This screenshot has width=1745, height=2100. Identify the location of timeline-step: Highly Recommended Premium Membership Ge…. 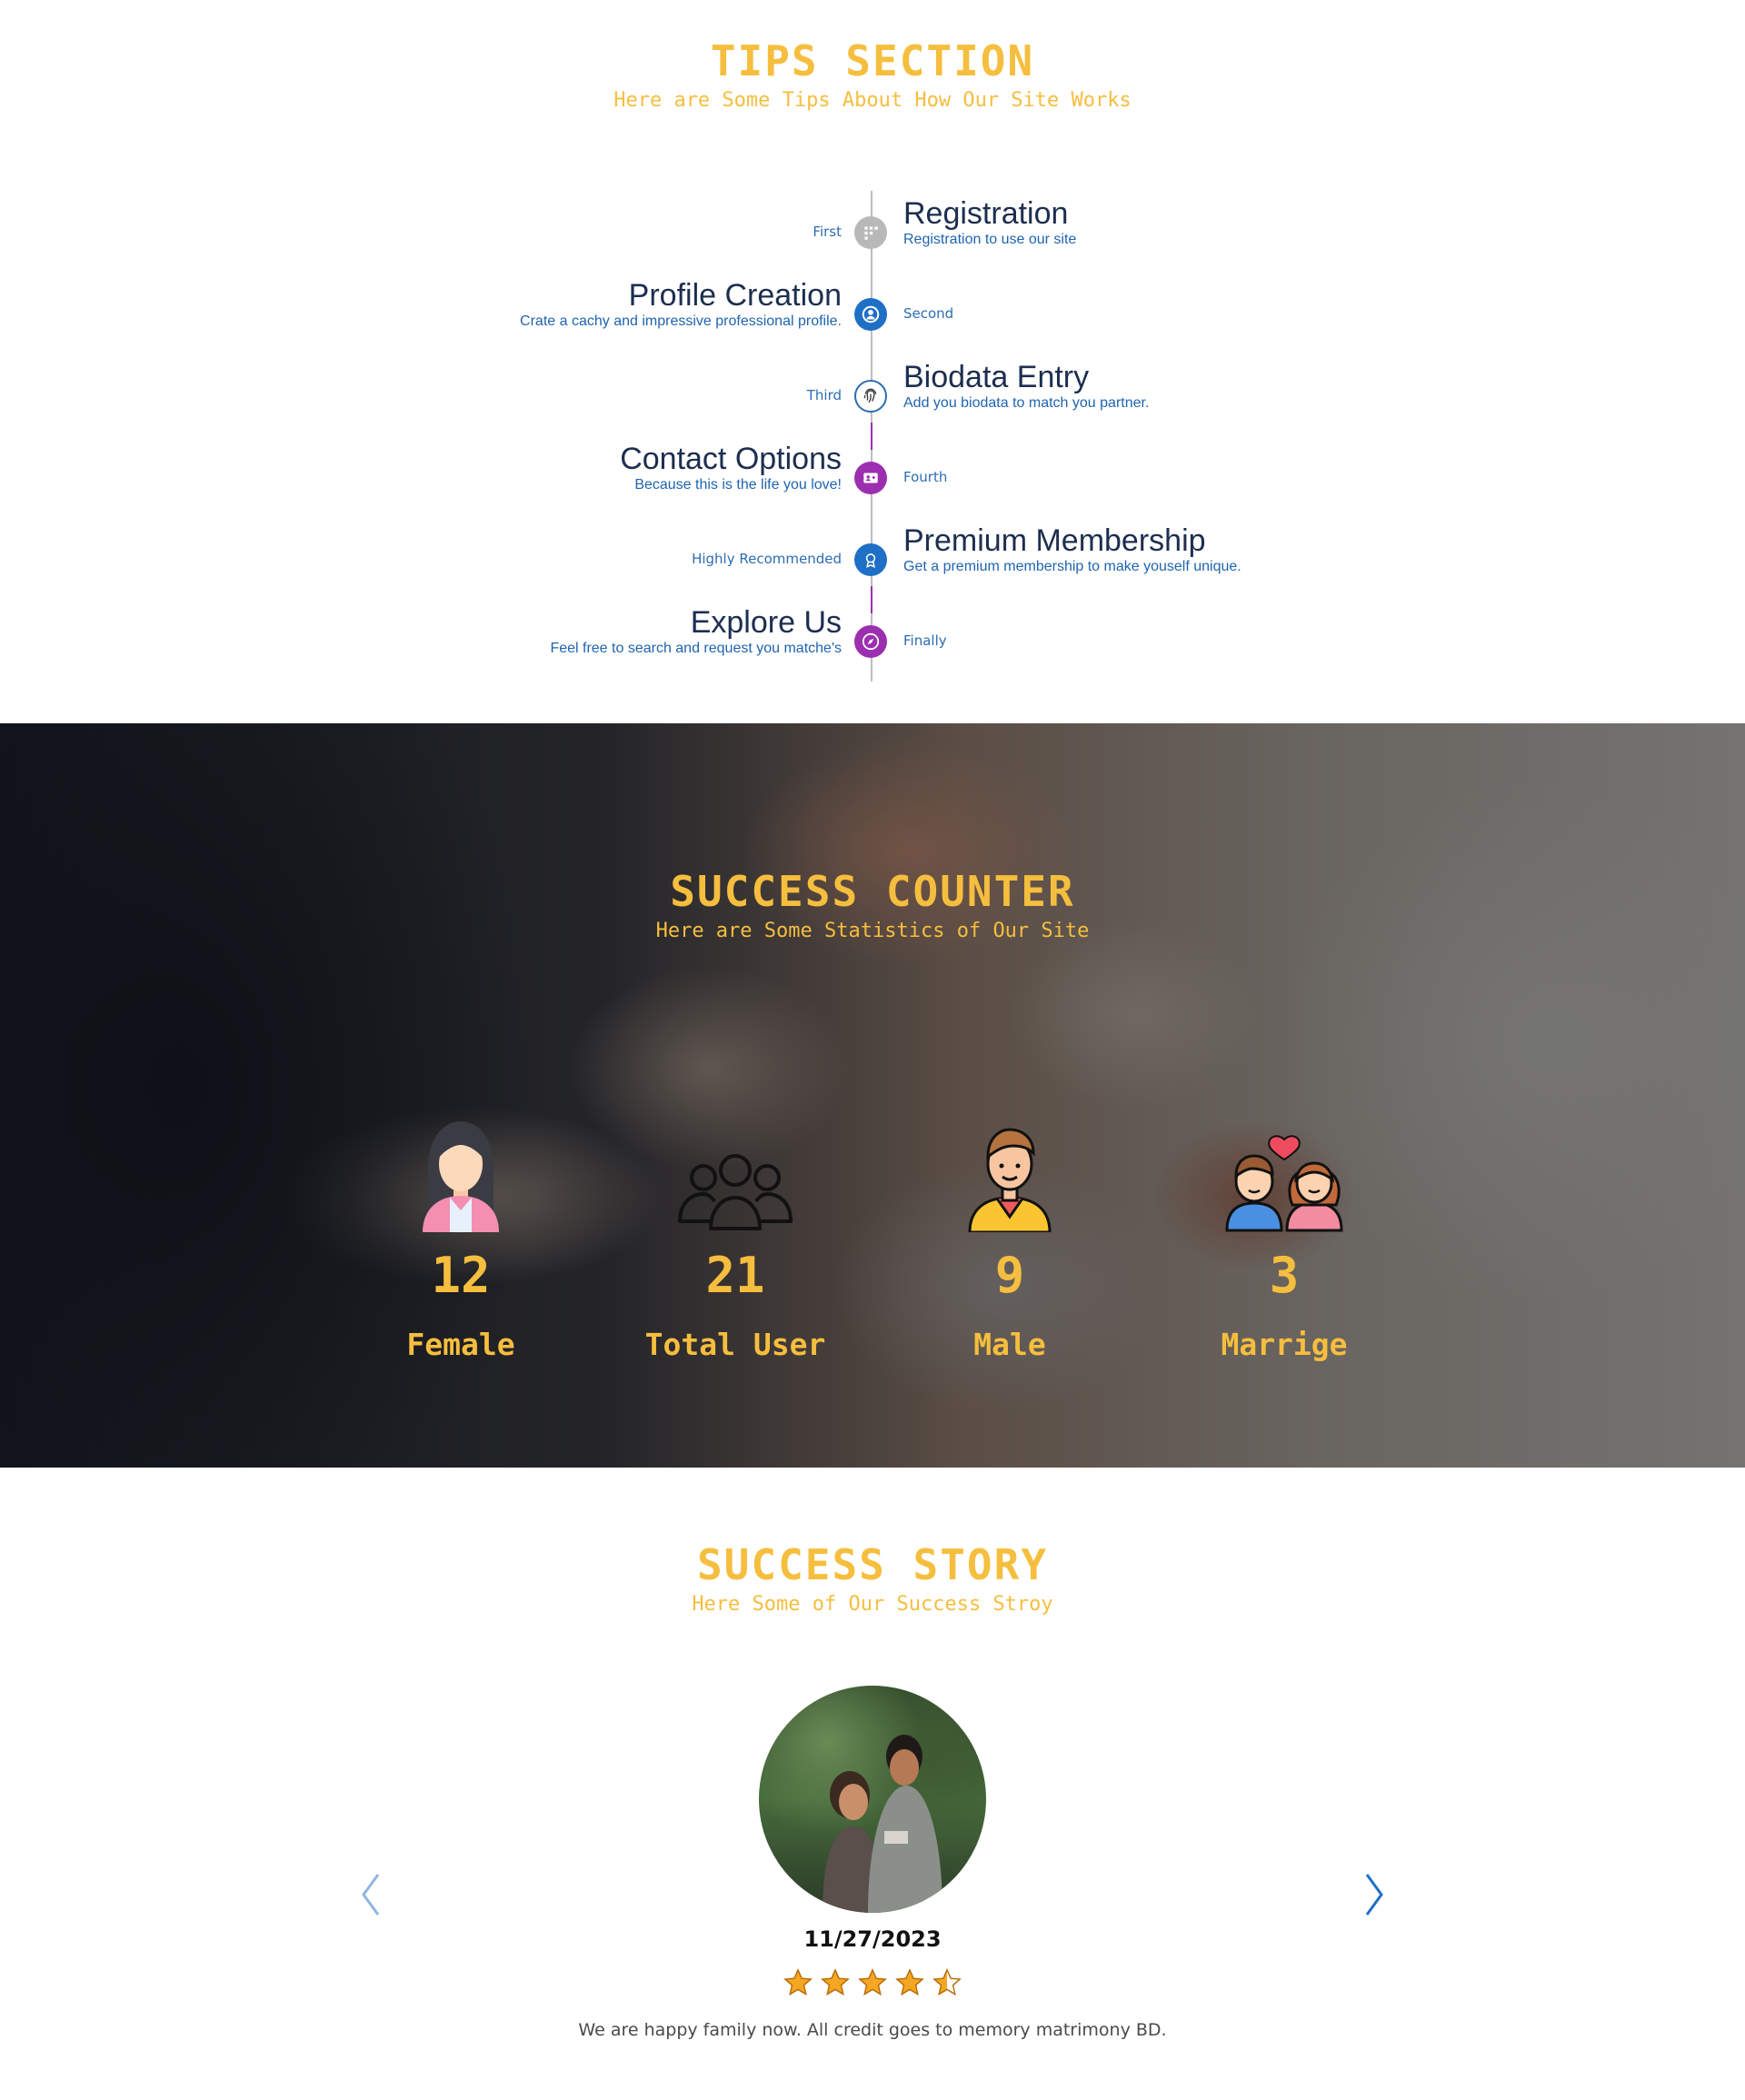
(872, 564).